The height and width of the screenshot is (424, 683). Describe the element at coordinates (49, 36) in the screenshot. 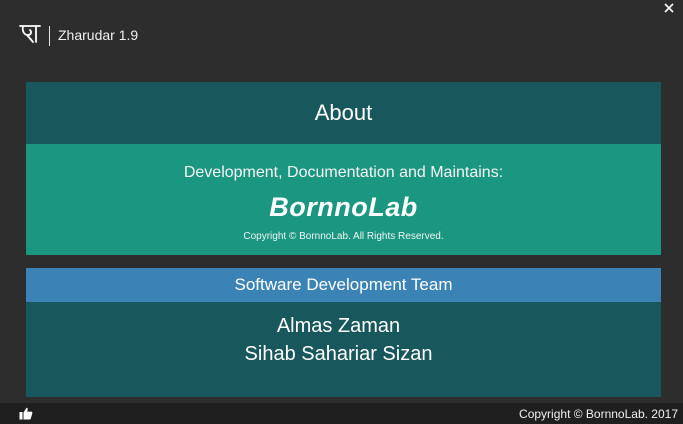

I see `title-separator` at that location.